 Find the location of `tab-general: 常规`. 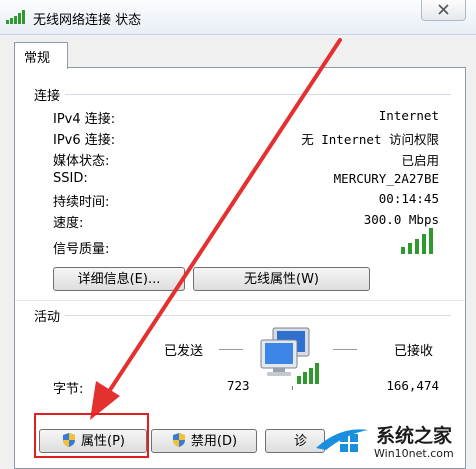

tab-general: 常规 is located at coordinates (41, 55).